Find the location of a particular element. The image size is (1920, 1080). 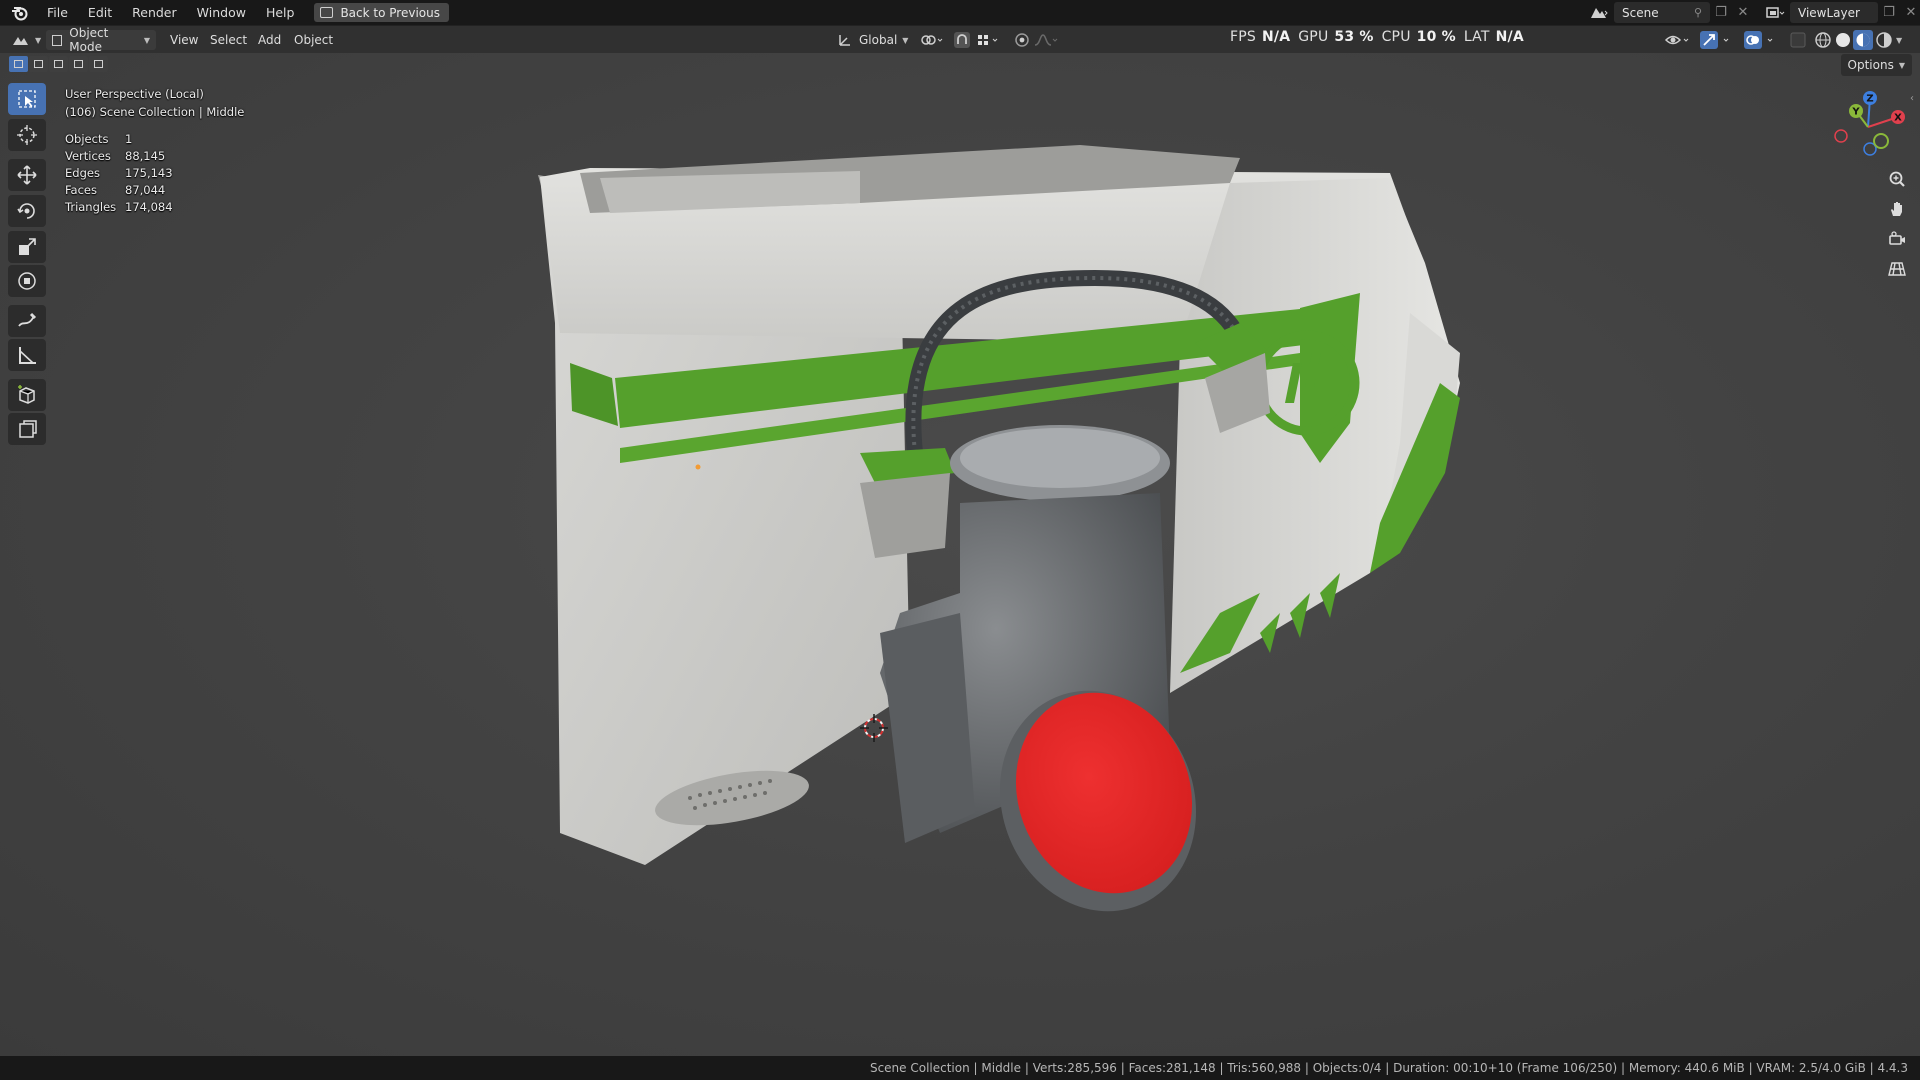

stat-value: 175,143 is located at coordinates (149, 173).